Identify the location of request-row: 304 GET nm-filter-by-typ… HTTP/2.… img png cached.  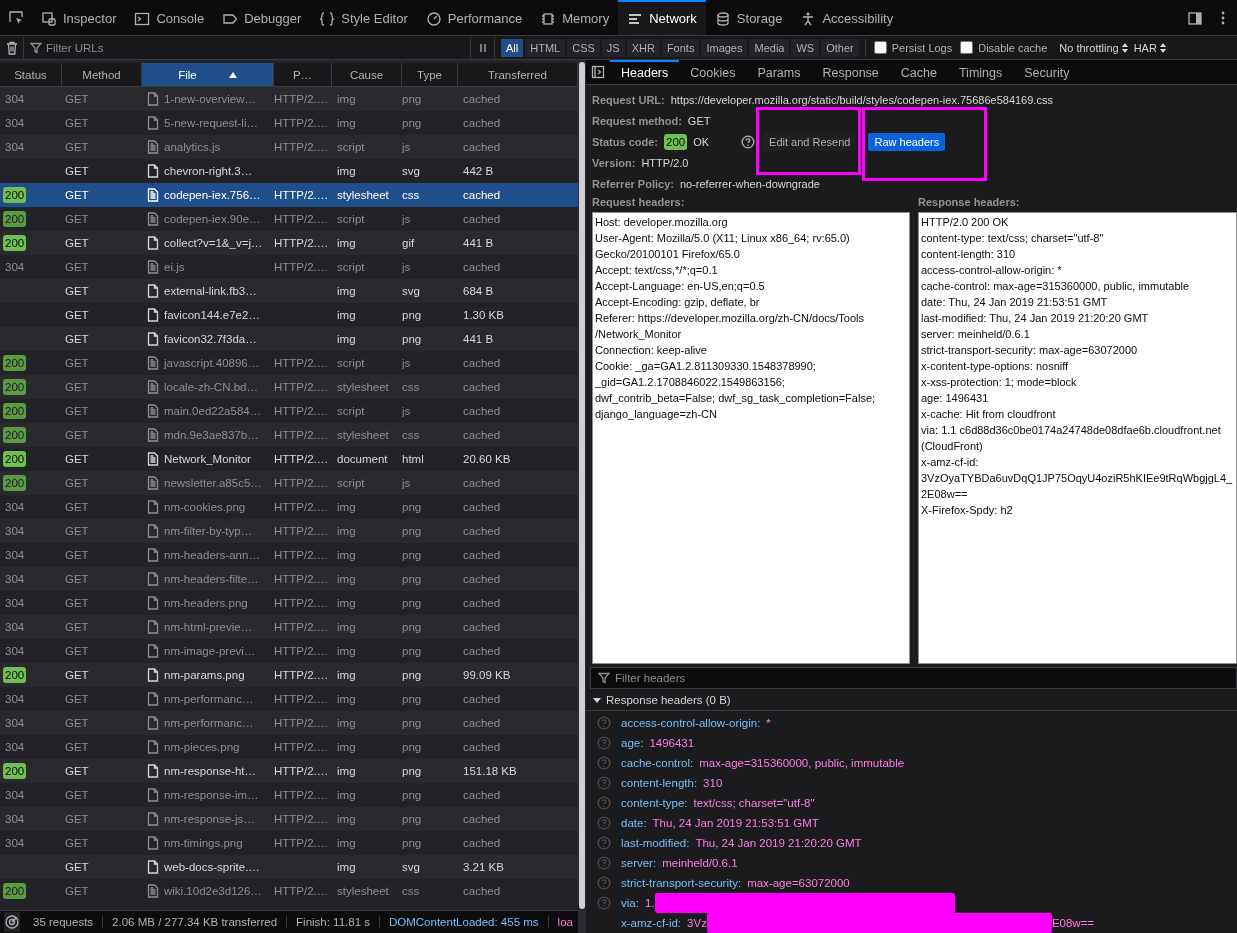
(289, 531).